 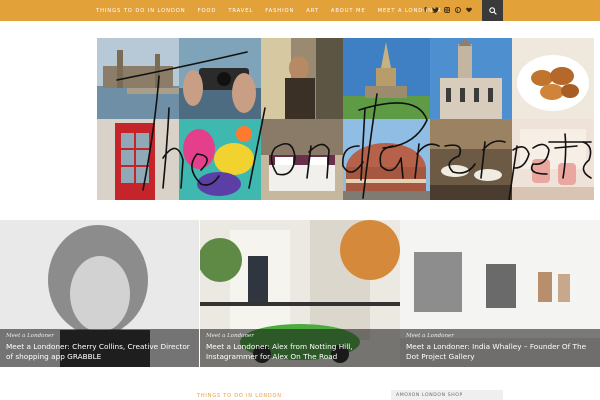 I want to click on facebook-icon: f, so click(x=425, y=10).